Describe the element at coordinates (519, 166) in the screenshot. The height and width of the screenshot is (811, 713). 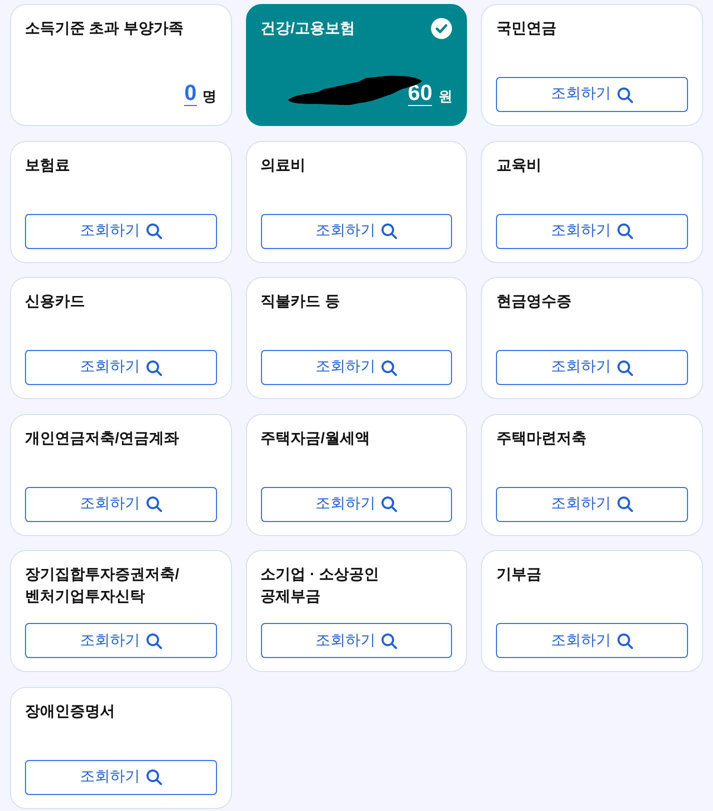
I see `card-title: 교육비` at that location.